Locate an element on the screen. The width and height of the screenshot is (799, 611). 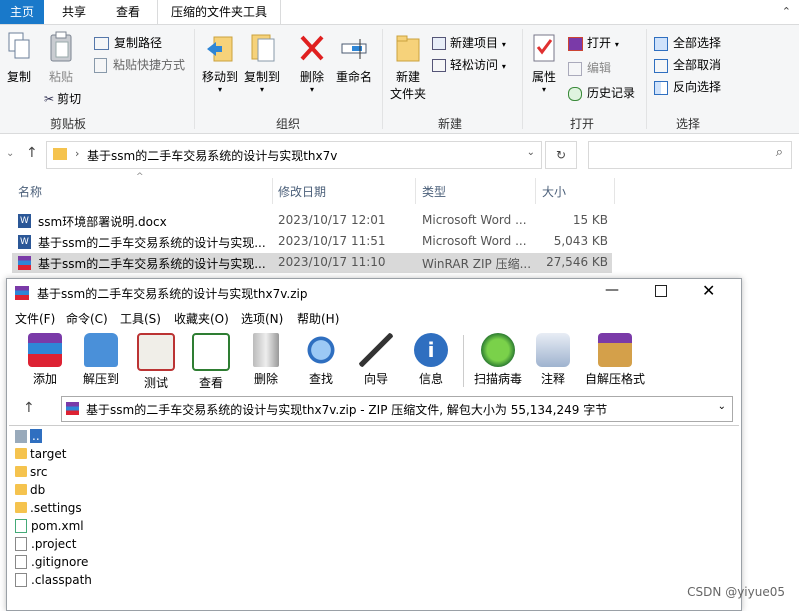
invert-selection-button: 反向选择 is located at coordinates (687, 86).